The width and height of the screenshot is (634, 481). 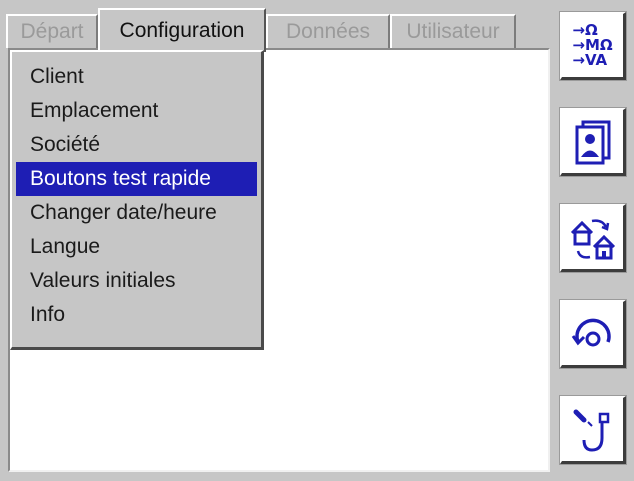 What do you see at coordinates (136, 145) in the screenshot?
I see `menu-item-societe: Société` at bounding box center [136, 145].